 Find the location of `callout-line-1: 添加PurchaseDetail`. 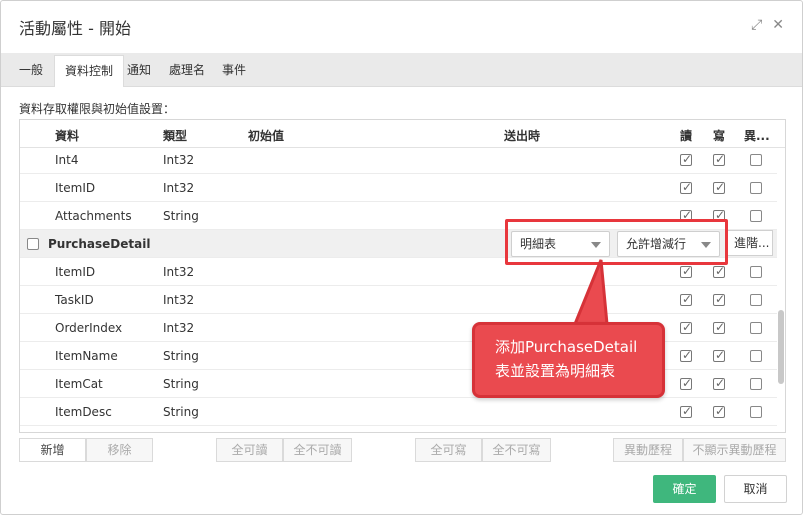

callout-line-1: 添加PurchaseDetail is located at coordinates (566, 347).